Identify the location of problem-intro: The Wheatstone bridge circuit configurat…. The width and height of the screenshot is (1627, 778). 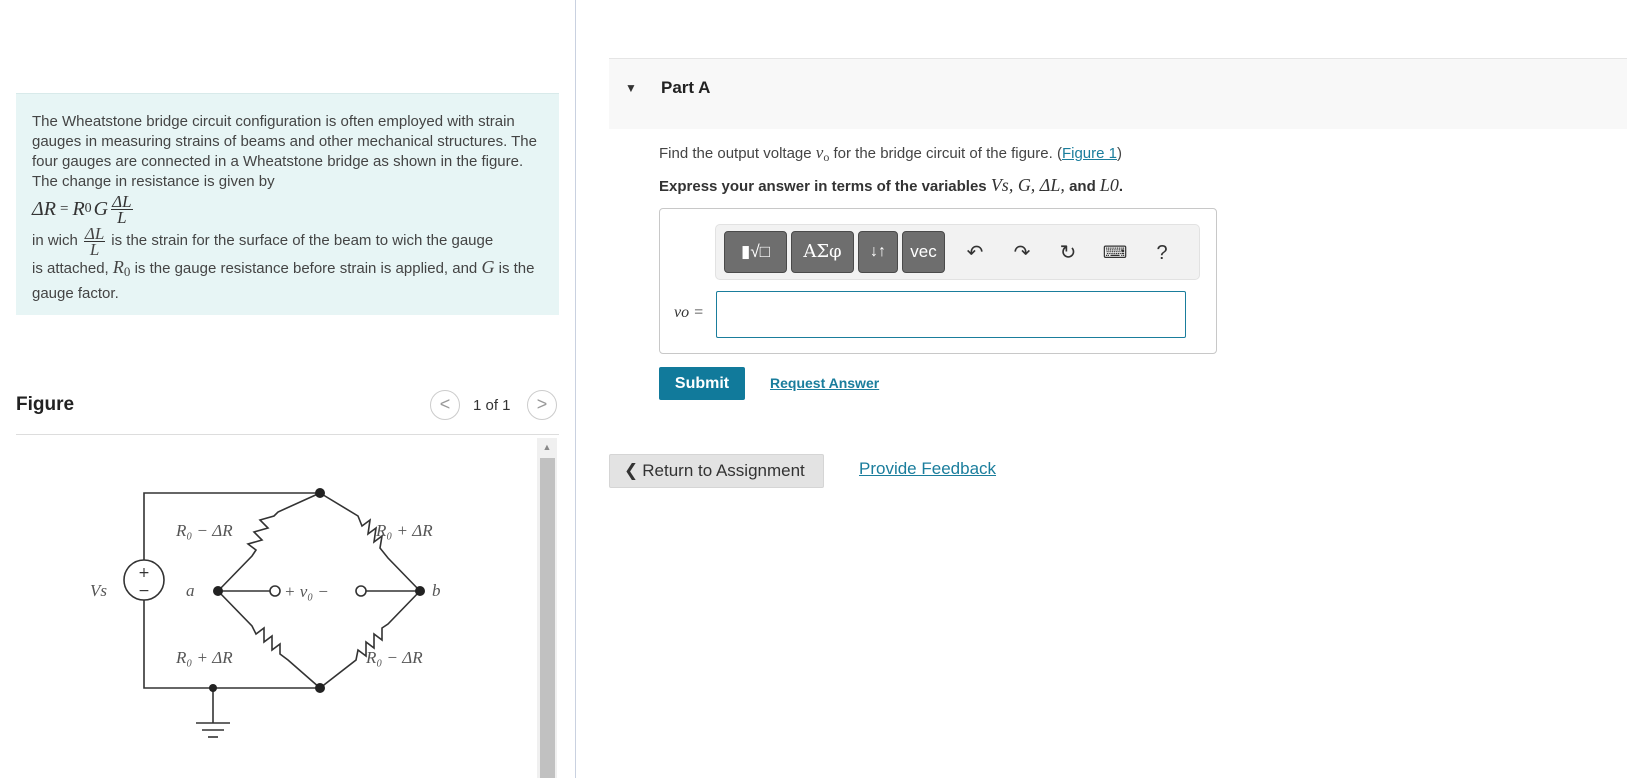
(284, 151).